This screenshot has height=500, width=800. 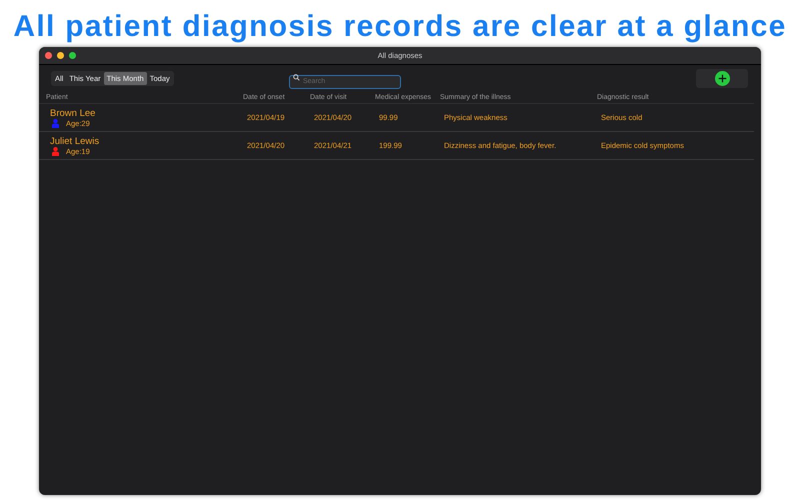 I want to click on plus-icon, so click(x=722, y=78).